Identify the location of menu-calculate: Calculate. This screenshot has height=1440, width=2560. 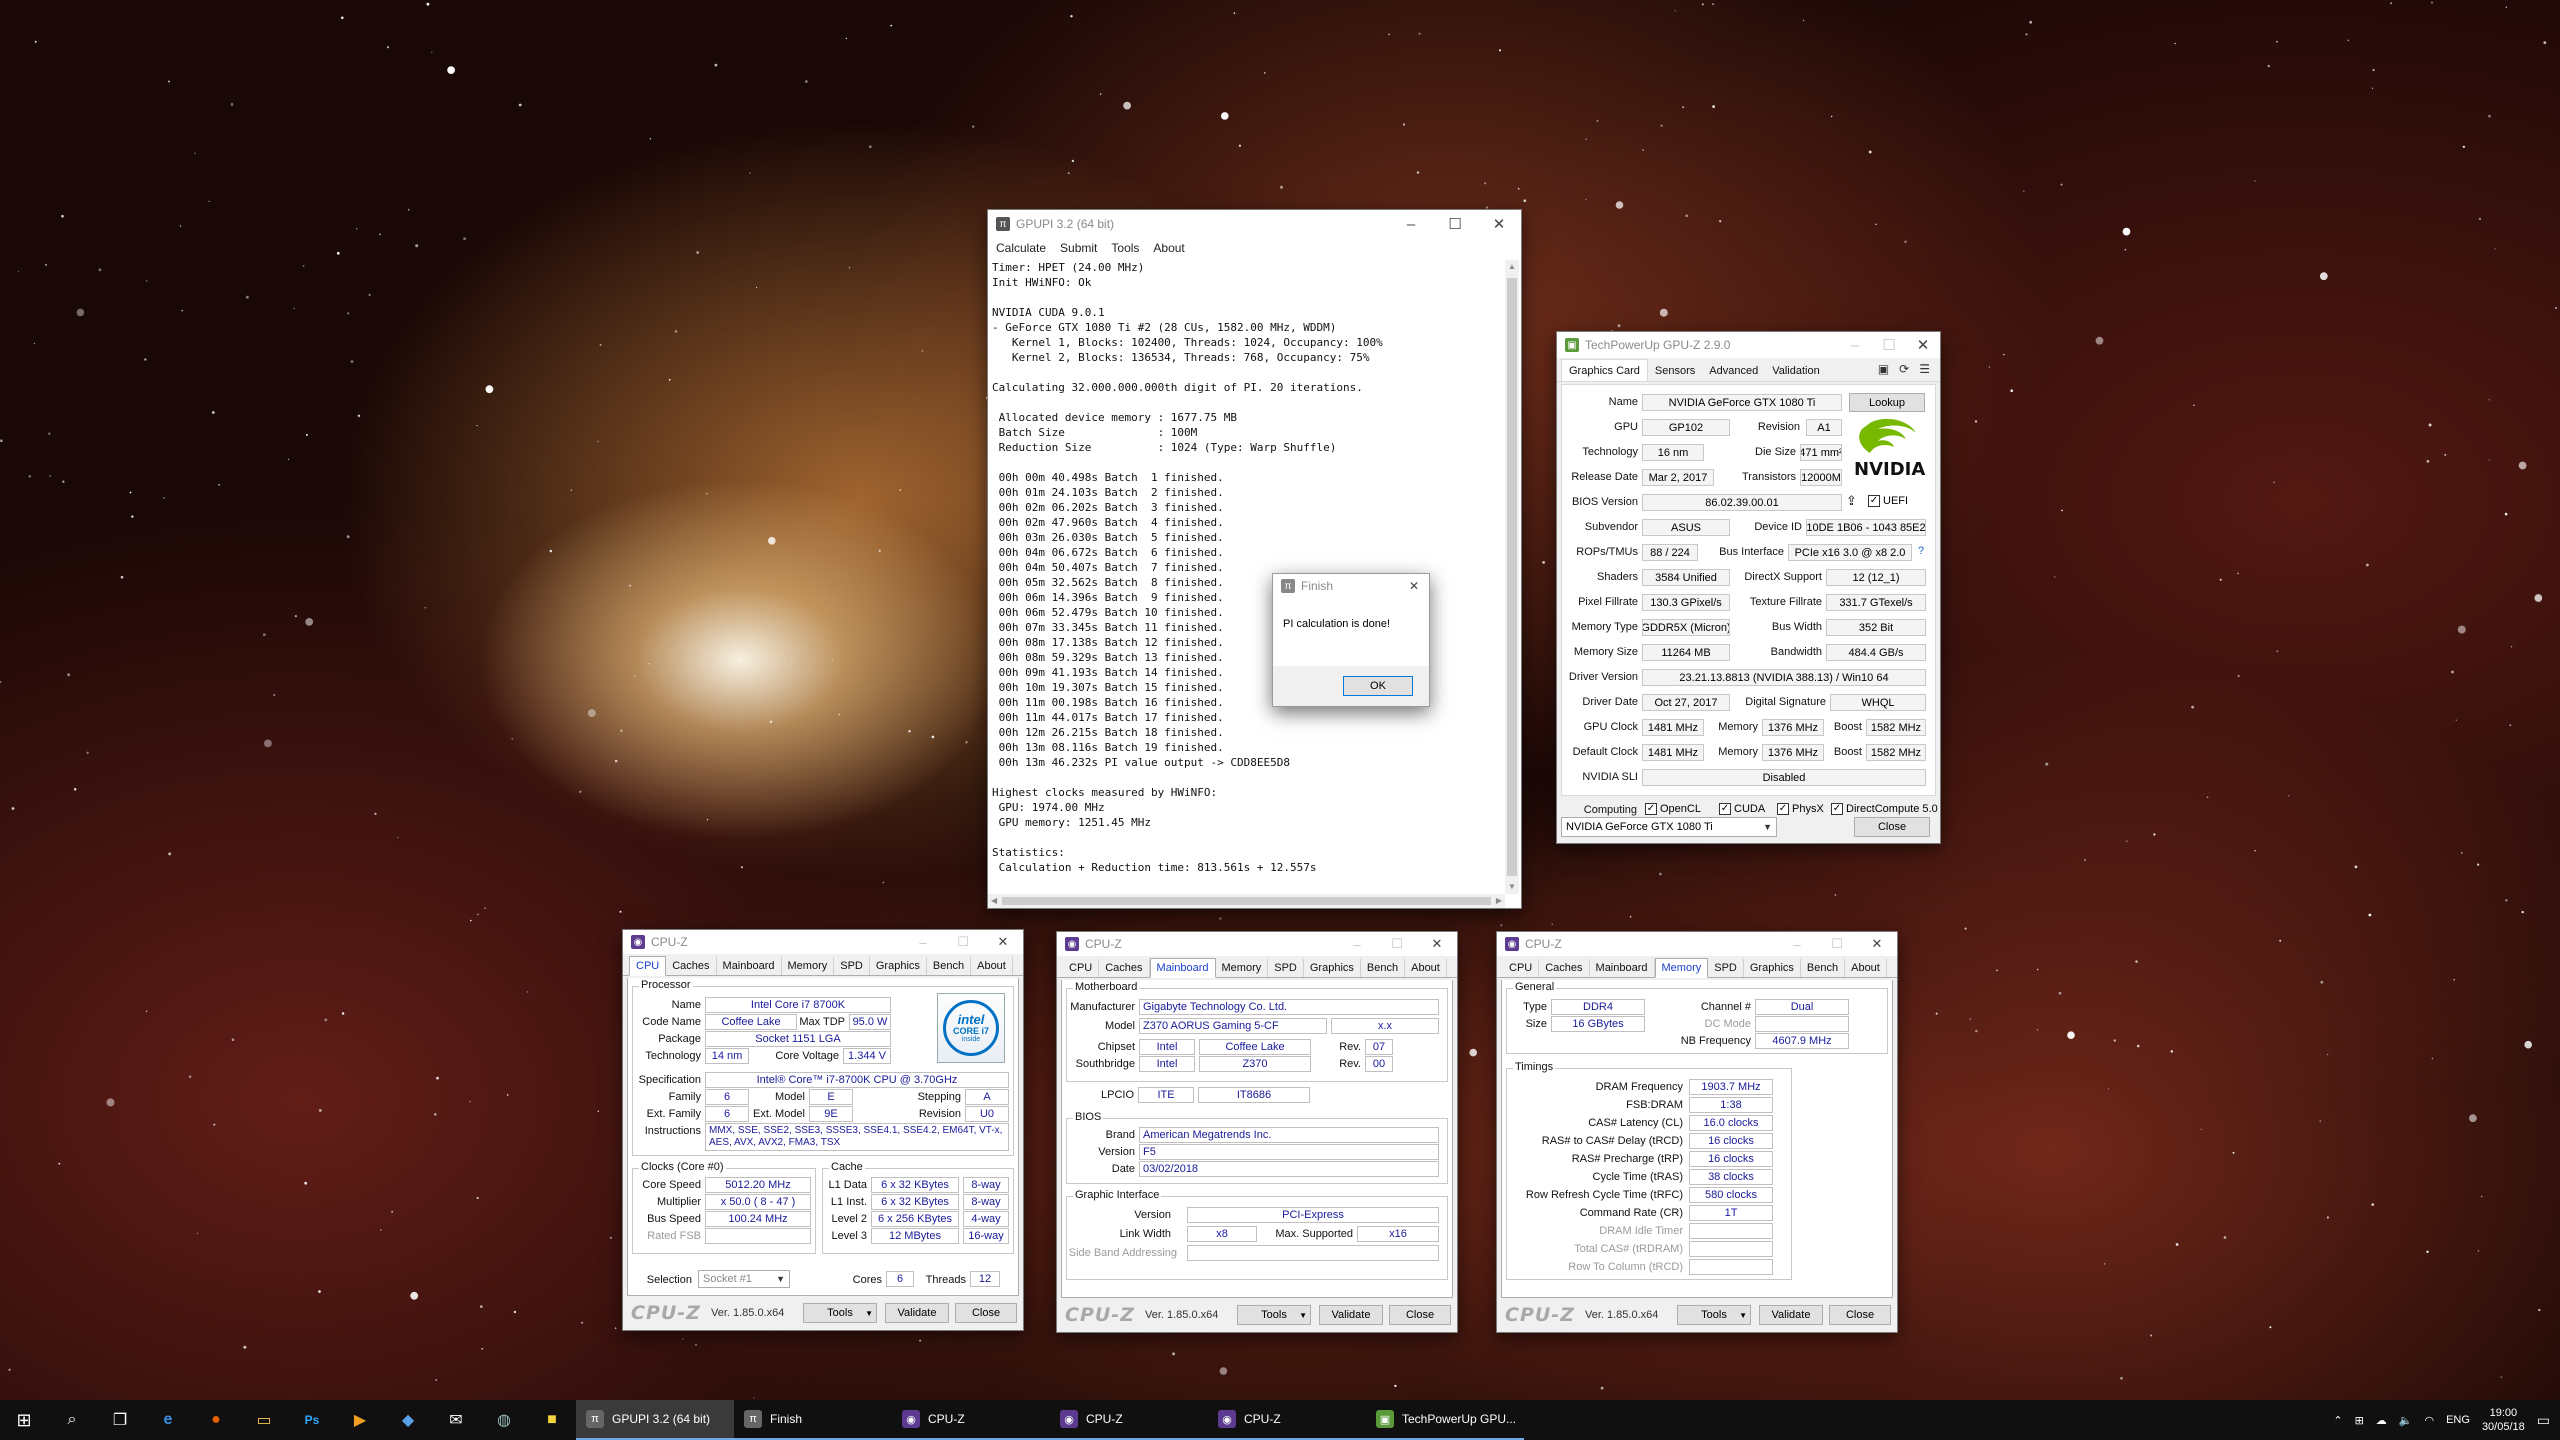
(1021, 248).